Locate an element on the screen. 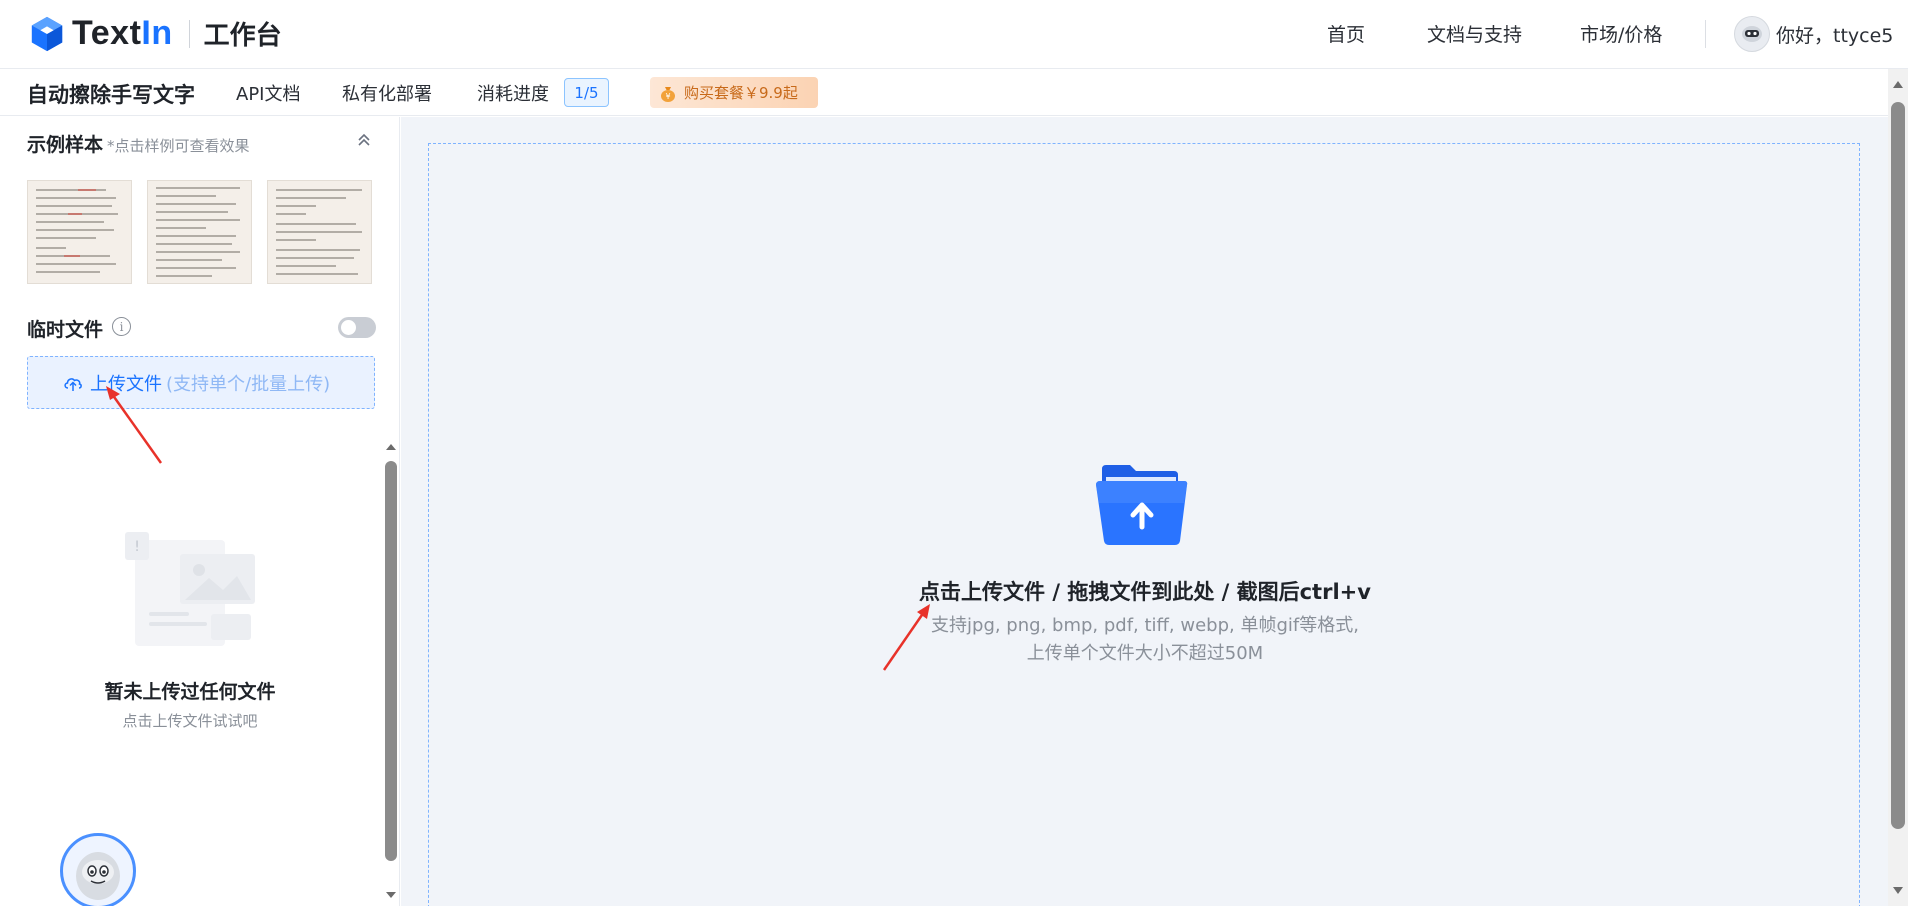 This screenshot has height=906, width=1908. robot-avatar-icon is located at coordinates (1752, 34).